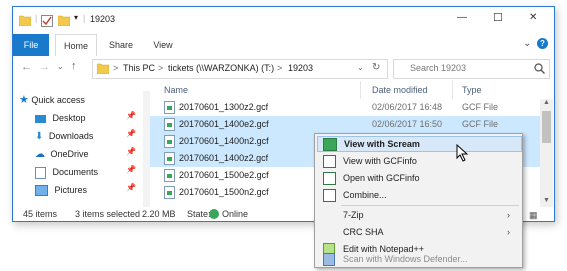  I want to click on desktop-icon, so click(40, 118).